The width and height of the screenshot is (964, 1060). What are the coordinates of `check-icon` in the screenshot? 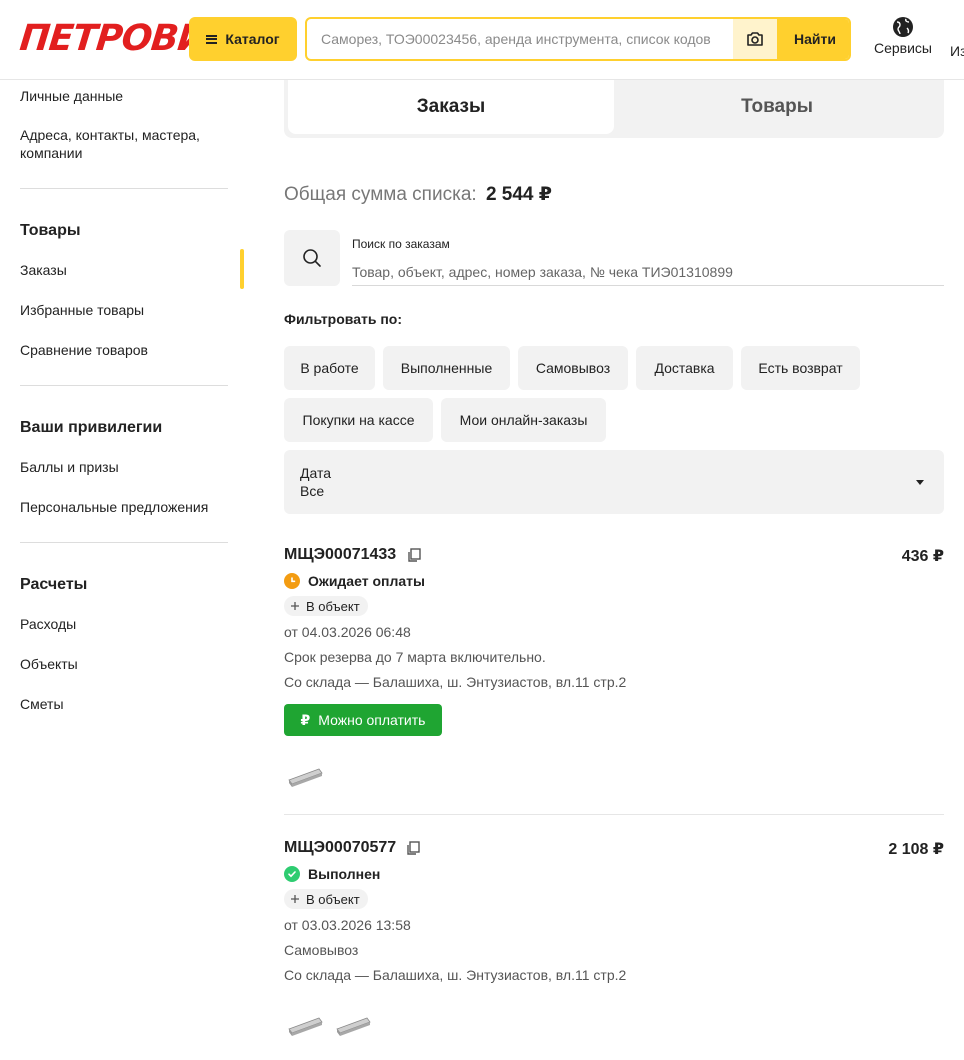 It's located at (292, 874).